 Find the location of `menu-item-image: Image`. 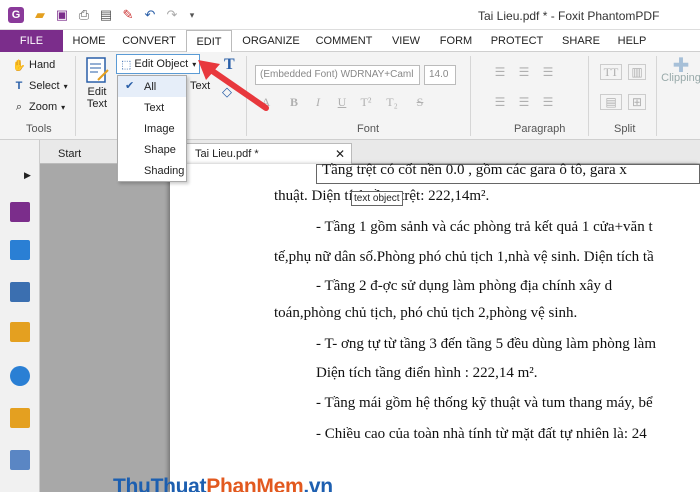

menu-item-image: Image is located at coordinates (152, 128).